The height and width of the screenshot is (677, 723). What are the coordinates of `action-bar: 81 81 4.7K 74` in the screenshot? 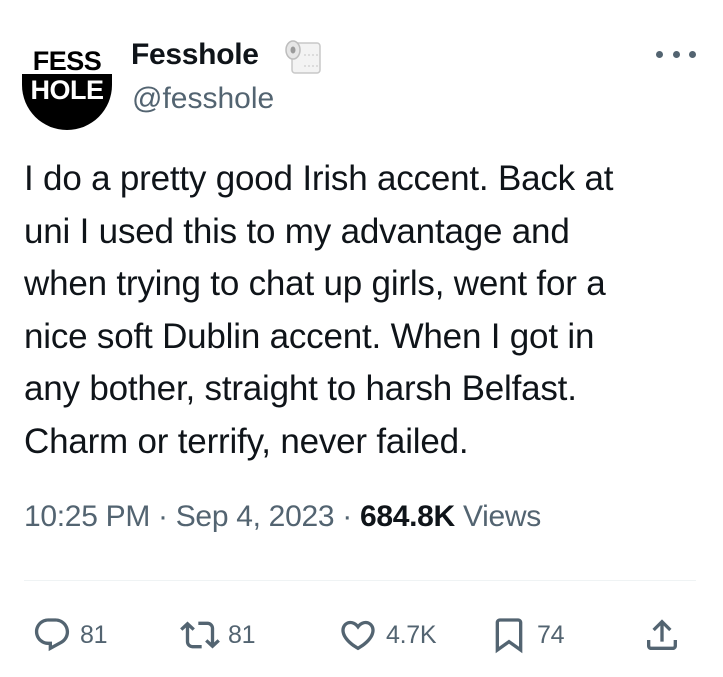 It's located at (361, 635).